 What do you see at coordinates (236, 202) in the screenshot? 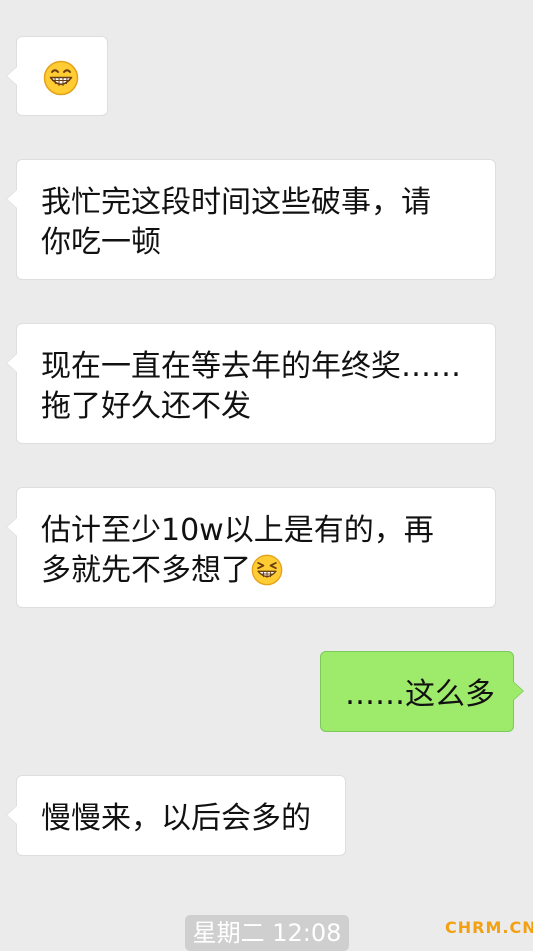
I see `message-text: 我忙完这段时间这些破事，请` at bounding box center [236, 202].